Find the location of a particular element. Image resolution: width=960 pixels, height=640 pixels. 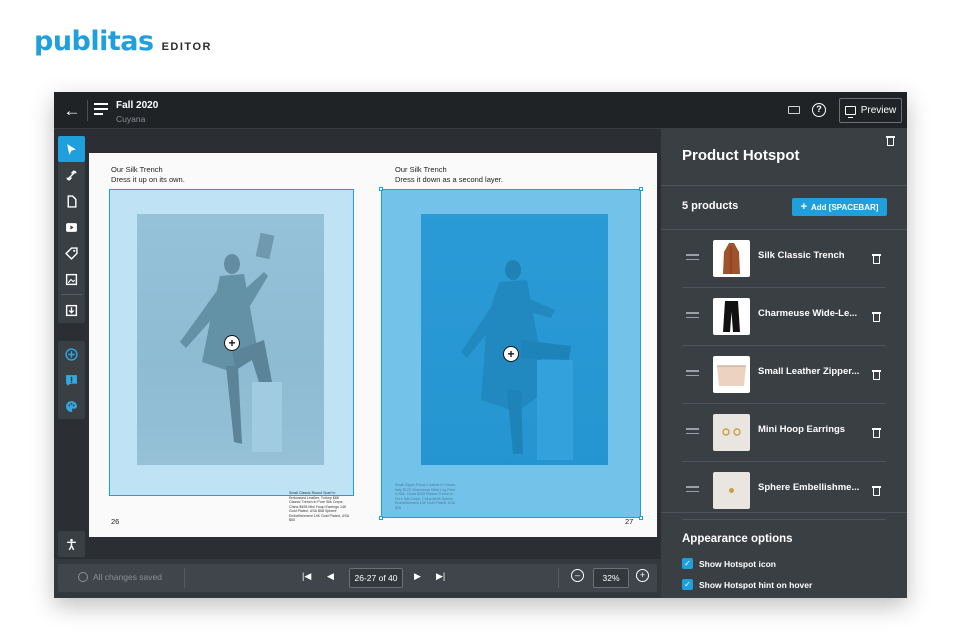

tool-group-main is located at coordinates (71, 229).